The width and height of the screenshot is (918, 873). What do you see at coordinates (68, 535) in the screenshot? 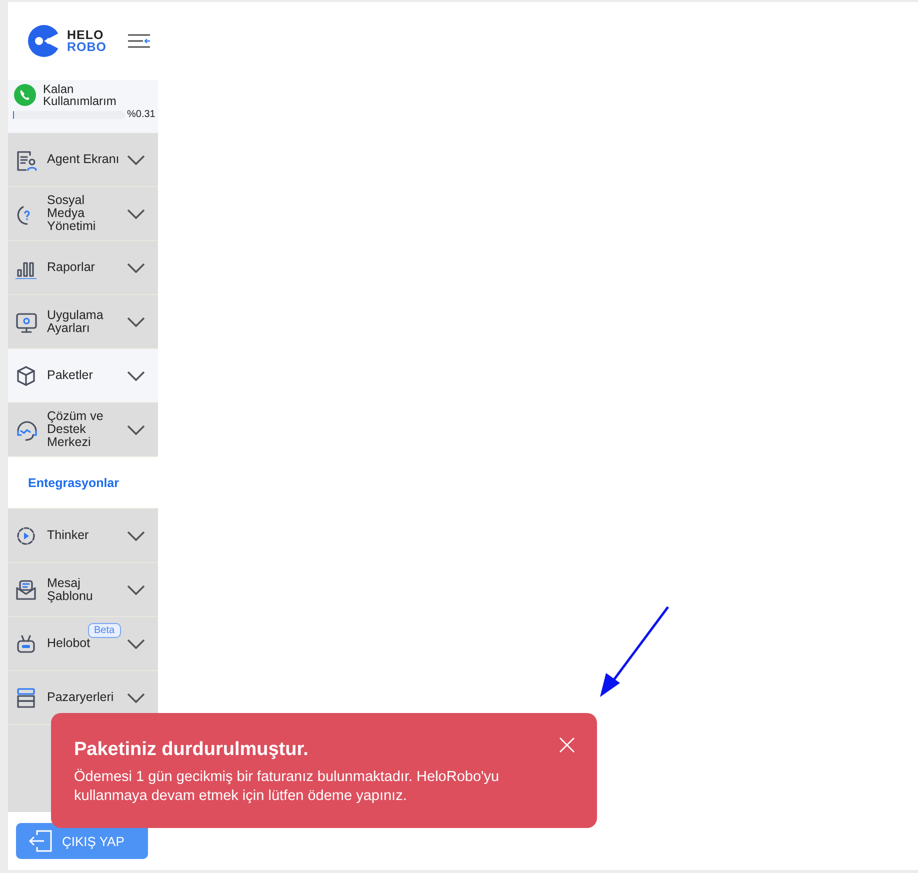
I see `menu-label: Thinker` at bounding box center [68, 535].